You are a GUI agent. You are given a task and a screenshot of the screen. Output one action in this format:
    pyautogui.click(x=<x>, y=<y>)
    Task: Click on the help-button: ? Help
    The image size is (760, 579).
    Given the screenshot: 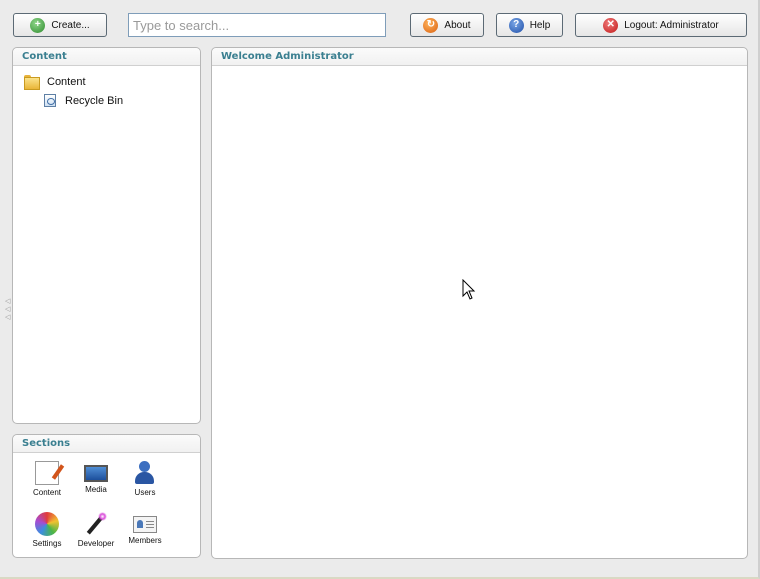 What is the action you would take?
    pyautogui.click(x=529, y=25)
    